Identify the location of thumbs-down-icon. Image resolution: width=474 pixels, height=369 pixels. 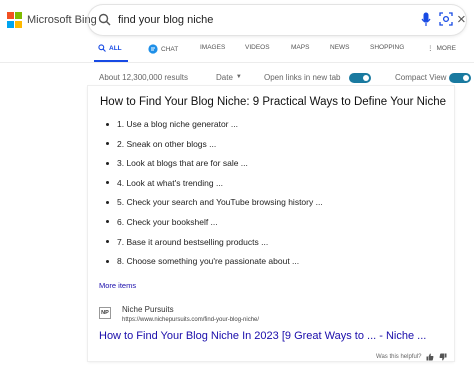
(443, 357).